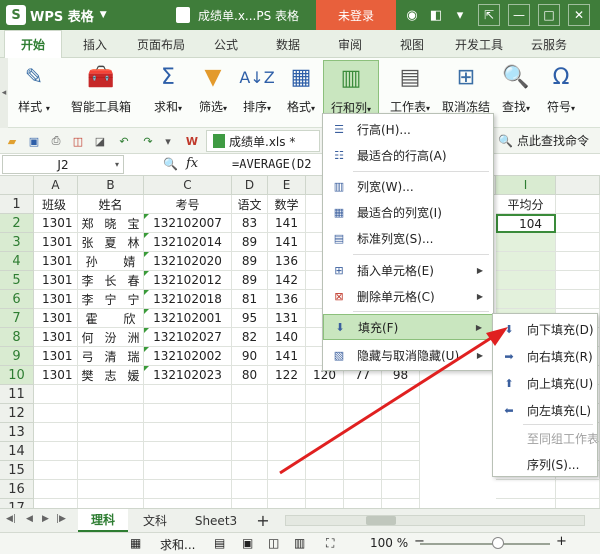 The image size is (600, 554). Describe the element at coordinates (288, 44) in the screenshot. I see `tab-data: 数据` at that location.